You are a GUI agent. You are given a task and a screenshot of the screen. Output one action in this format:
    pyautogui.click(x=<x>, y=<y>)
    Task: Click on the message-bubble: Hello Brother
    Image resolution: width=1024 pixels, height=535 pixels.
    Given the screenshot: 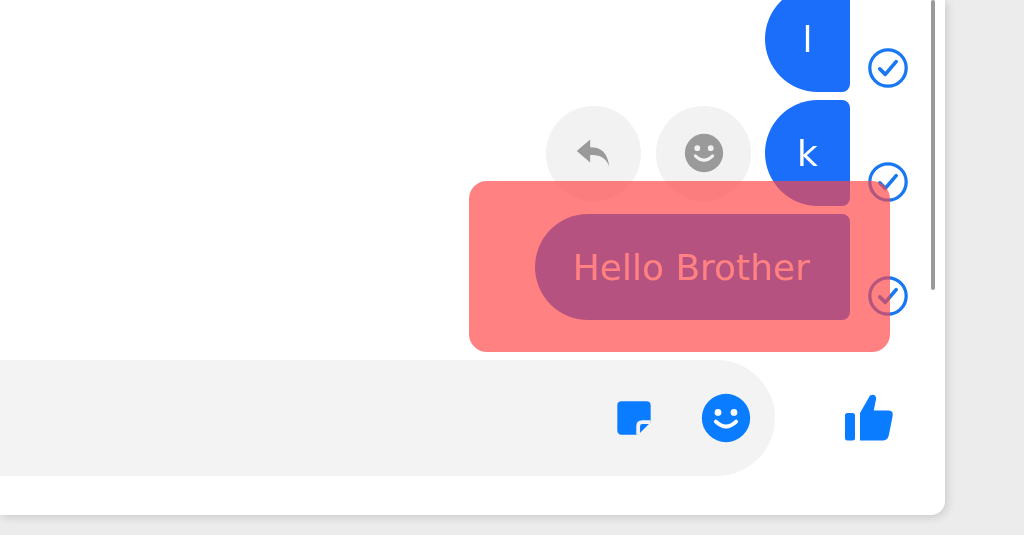 What is the action you would take?
    pyautogui.click(x=692, y=267)
    